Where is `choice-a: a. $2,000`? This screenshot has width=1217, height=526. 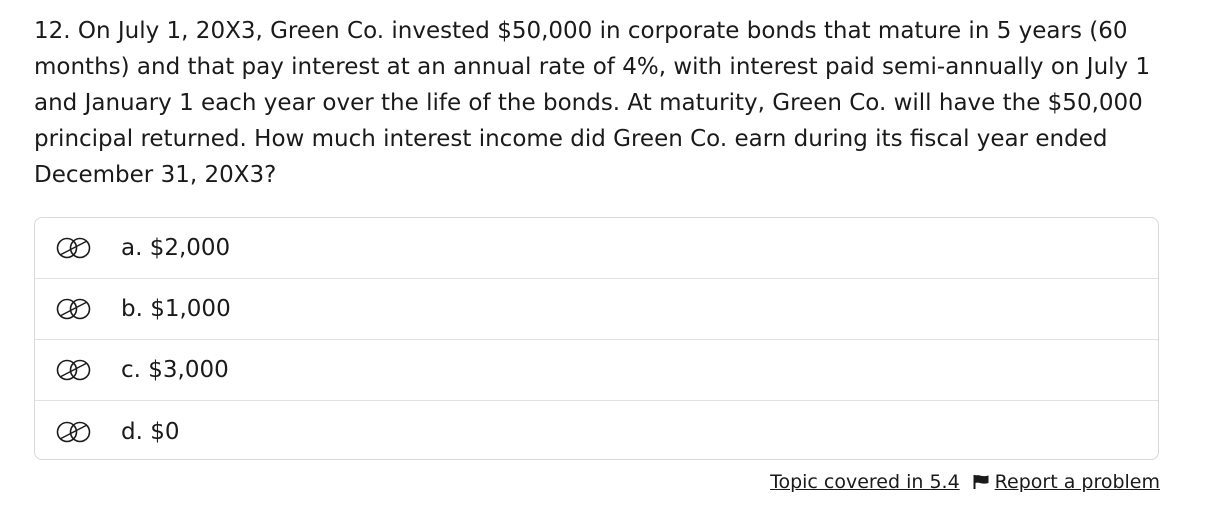
choice-a: a. $2,000 is located at coordinates (596, 248).